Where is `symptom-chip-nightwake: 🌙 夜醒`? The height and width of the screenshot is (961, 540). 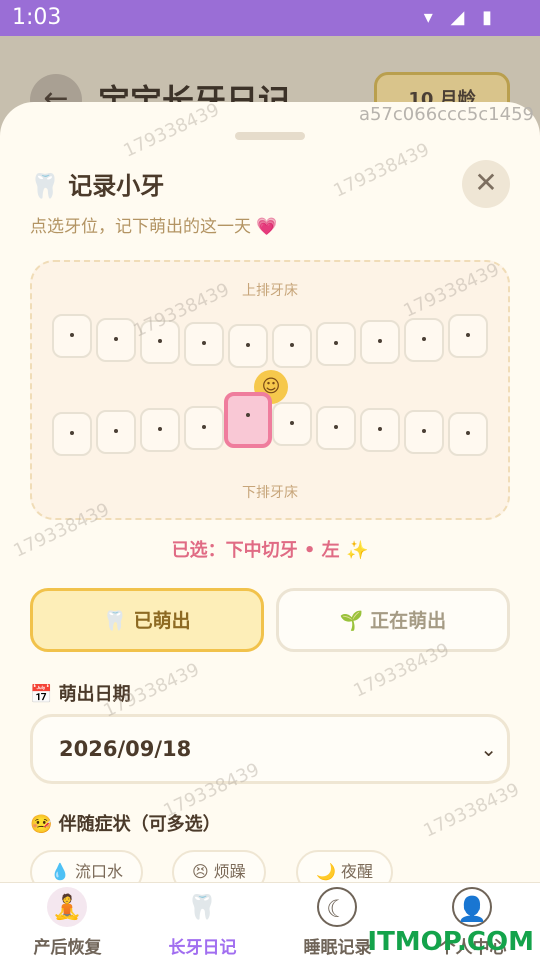
symptom-chip-nightwake: 🌙 夜醒 is located at coordinates (345, 866).